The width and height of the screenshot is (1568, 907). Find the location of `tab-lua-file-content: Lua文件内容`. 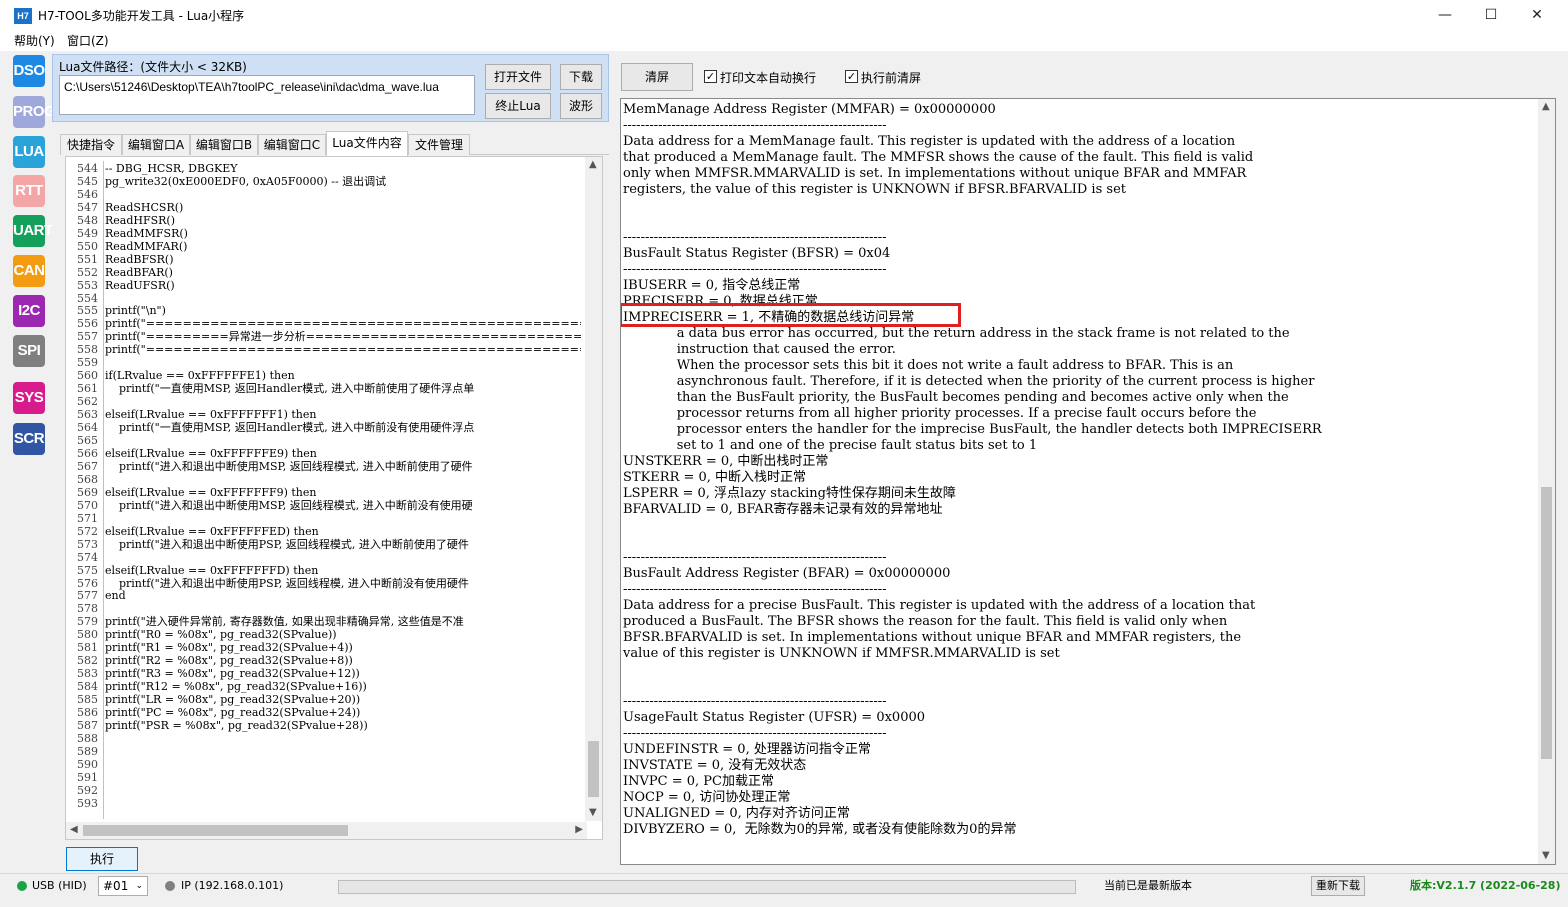

tab-lua-file-content: Lua文件内容 is located at coordinates (367, 143).